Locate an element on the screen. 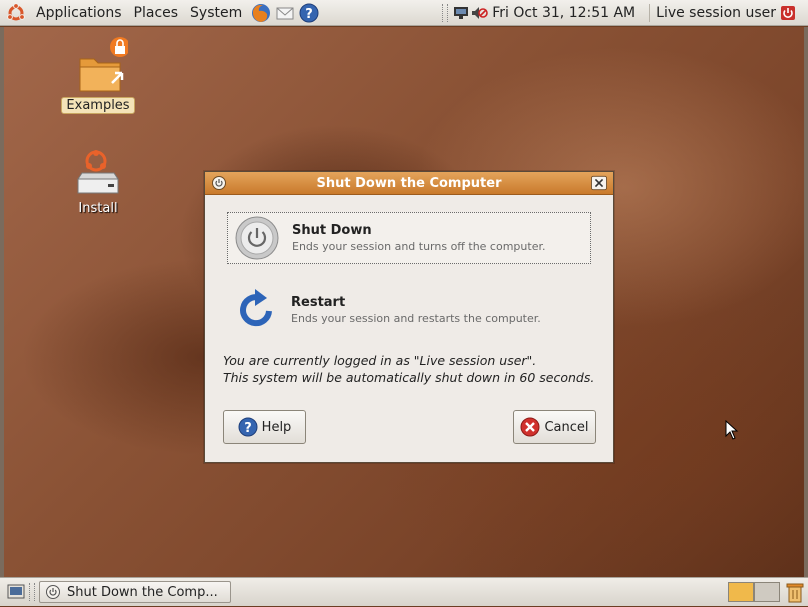 This screenshot has width=808, height=607. help-button: ? Help is located at coordinates (264, 427).